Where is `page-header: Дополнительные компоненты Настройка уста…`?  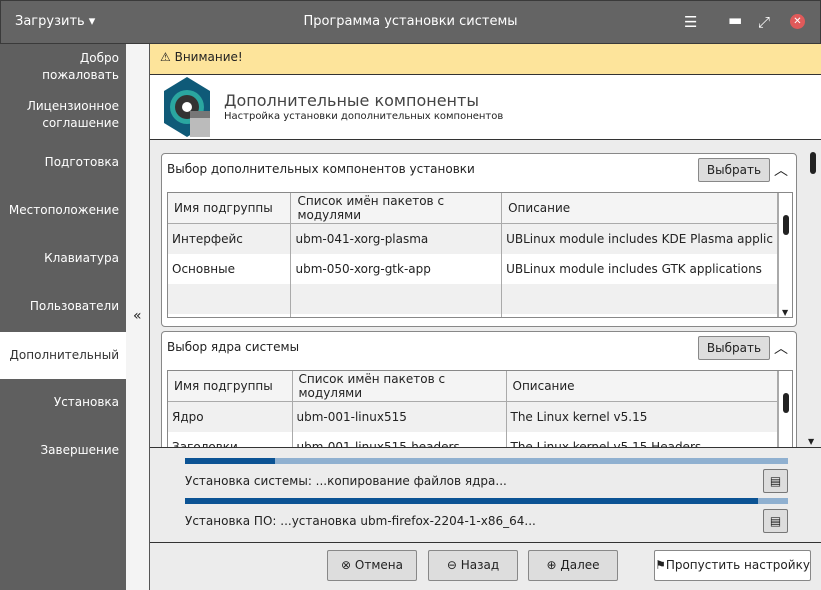
page-header: Дополнительные компоненты Настройка уста… is located at coordinates (485, 107).